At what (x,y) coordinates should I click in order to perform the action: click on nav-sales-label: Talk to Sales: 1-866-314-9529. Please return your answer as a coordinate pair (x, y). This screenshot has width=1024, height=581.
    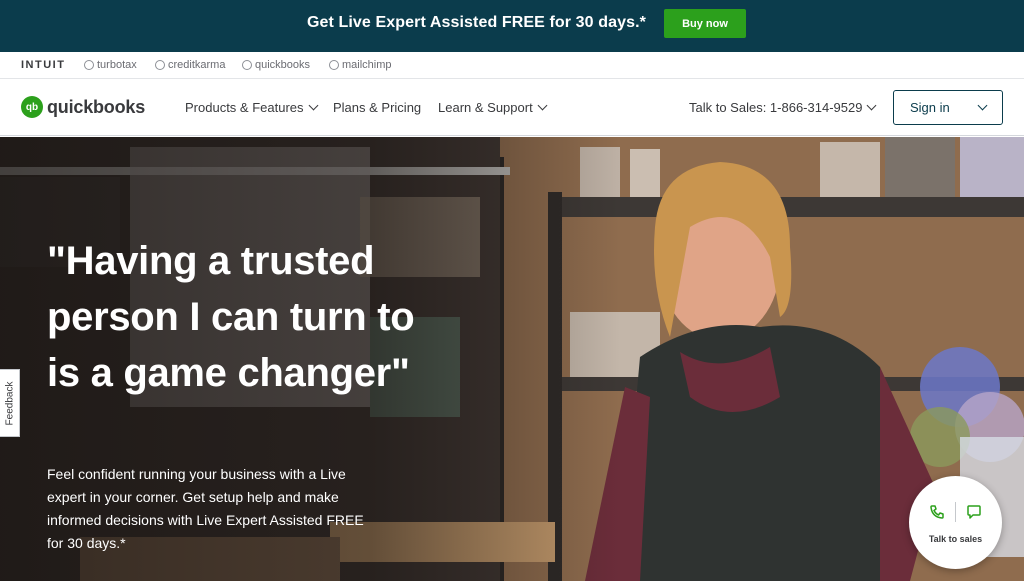
    Looking at the image, I should click on (776, 107).